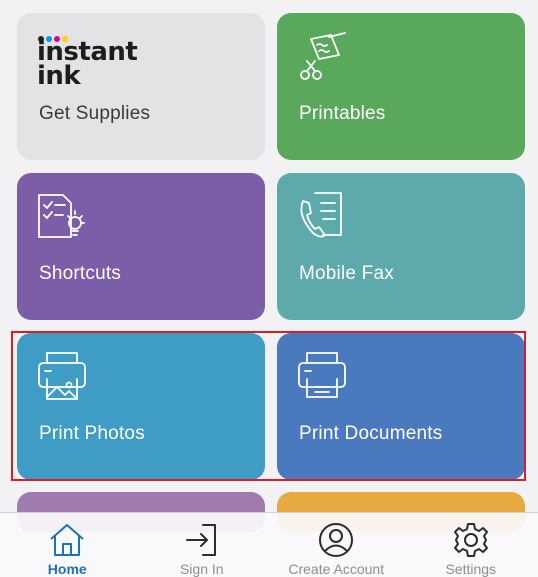 This screenshot has width=538, height=577. Describe the element at coordinates (336, 569) in the screenshot. I see `tab-create-account-label: Create Account` at that location.